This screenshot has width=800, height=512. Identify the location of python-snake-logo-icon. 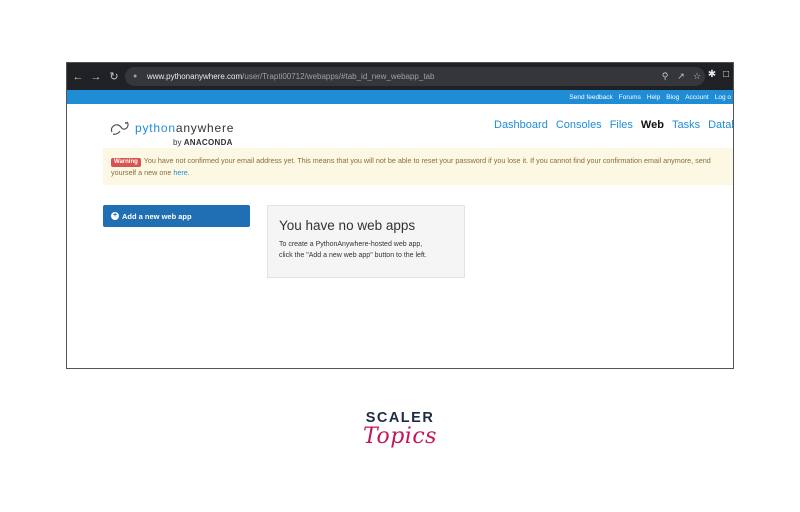
(119, 128).